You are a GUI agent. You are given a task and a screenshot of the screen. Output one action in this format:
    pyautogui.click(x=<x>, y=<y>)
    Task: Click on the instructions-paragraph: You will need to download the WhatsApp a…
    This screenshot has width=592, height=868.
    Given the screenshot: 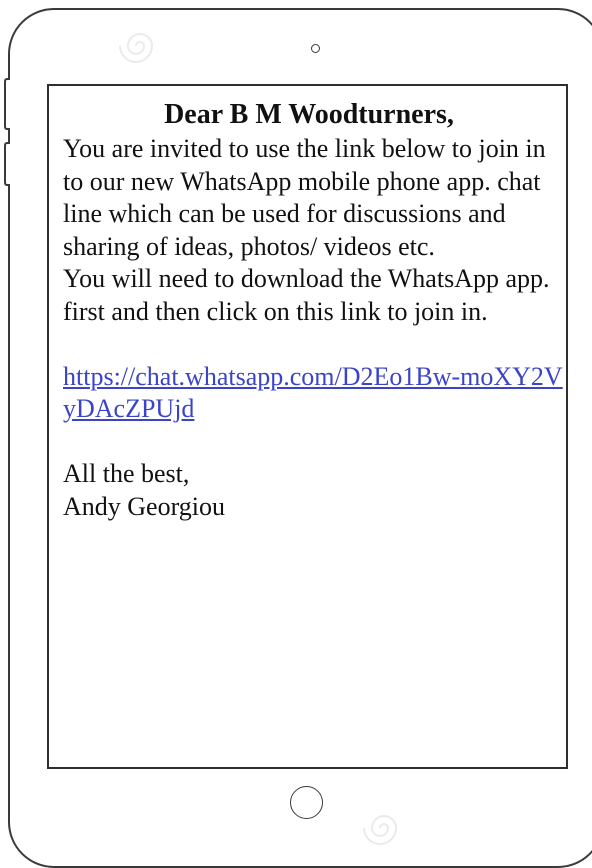 What is the action you would take?
    pyautogui.click(x=306, y=295)
    